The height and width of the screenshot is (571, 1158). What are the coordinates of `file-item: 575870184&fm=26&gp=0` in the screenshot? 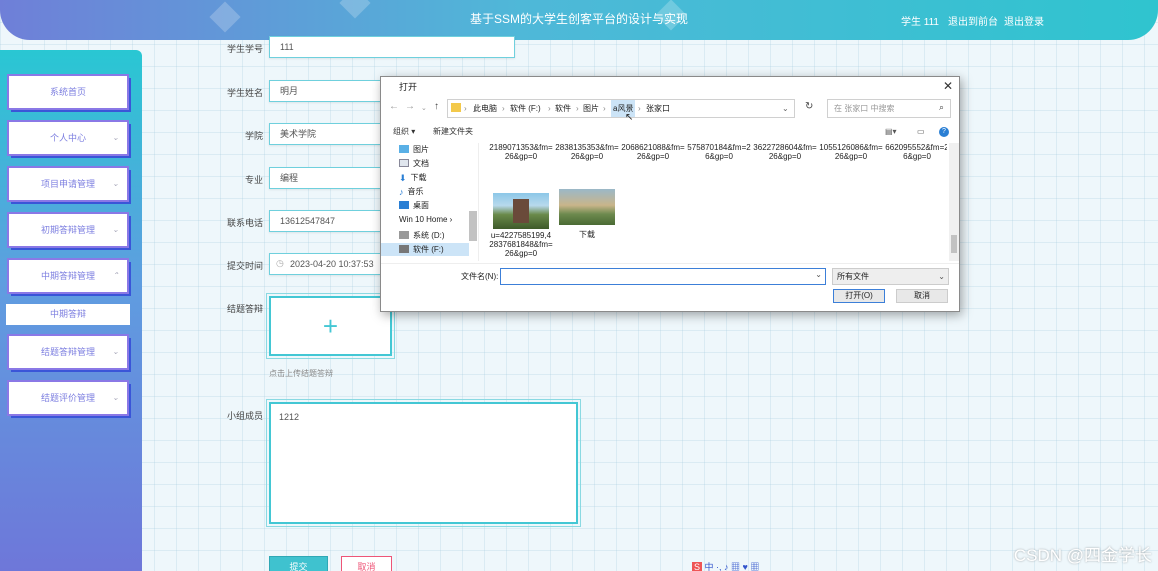 It's located at (719, 152).